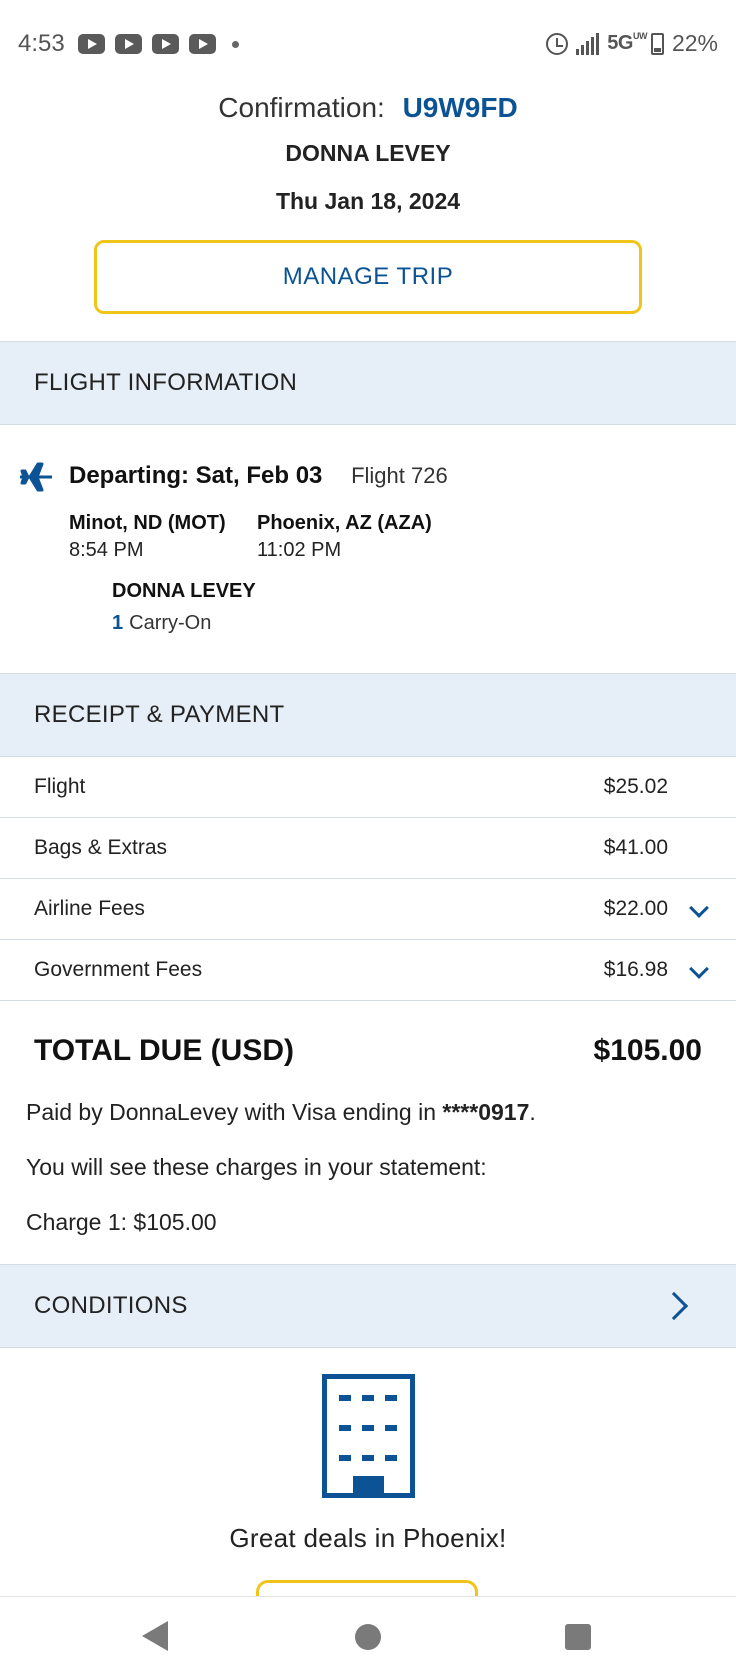 The width and height of the screenshot is (736, 1676). What do you see at coordinates (486, 1112) in the screenshot?
I see `card-number: ****0917` at bounding box center [486, 1112].